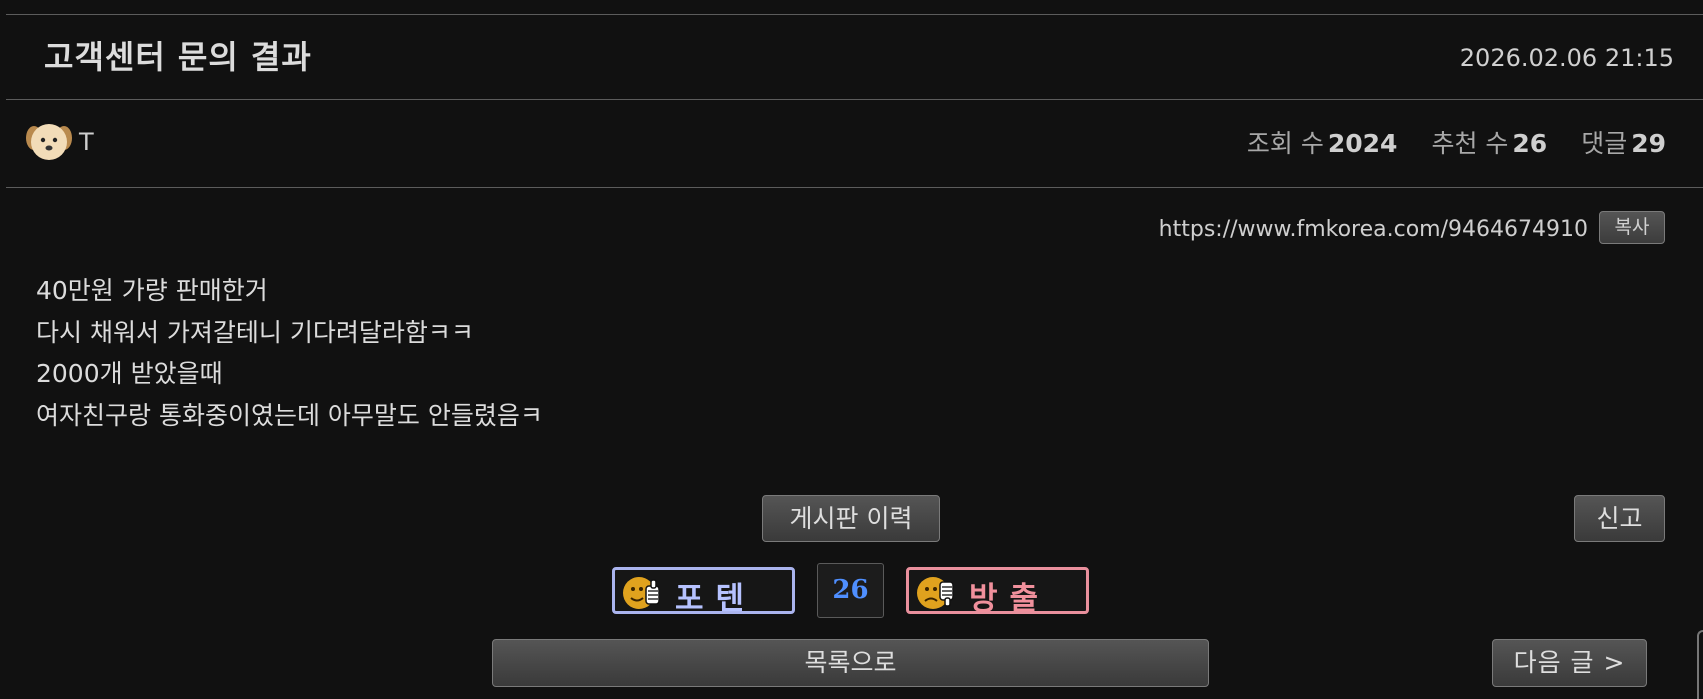  Describe the element at coordinates (854, 14) in the screenshot. I see `top-divider` at that location.